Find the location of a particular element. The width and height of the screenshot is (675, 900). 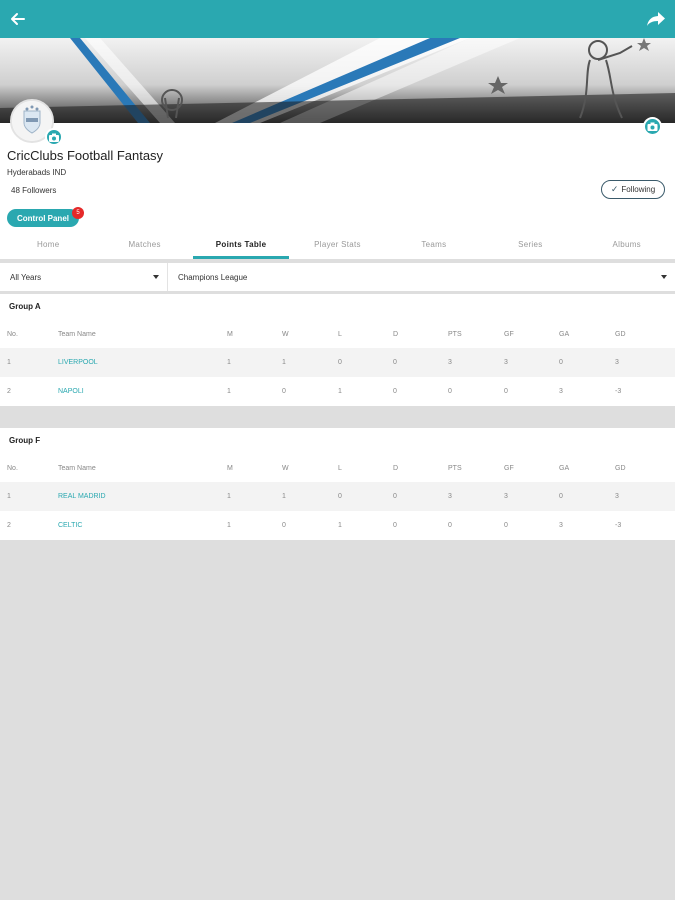

tab-series: Series is located at coordinates (530, 246).